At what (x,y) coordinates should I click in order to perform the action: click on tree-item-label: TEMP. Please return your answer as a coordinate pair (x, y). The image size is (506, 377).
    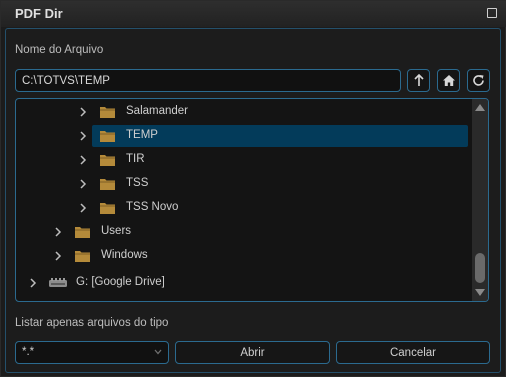
    Looking at the image, I should click on (142, 135).